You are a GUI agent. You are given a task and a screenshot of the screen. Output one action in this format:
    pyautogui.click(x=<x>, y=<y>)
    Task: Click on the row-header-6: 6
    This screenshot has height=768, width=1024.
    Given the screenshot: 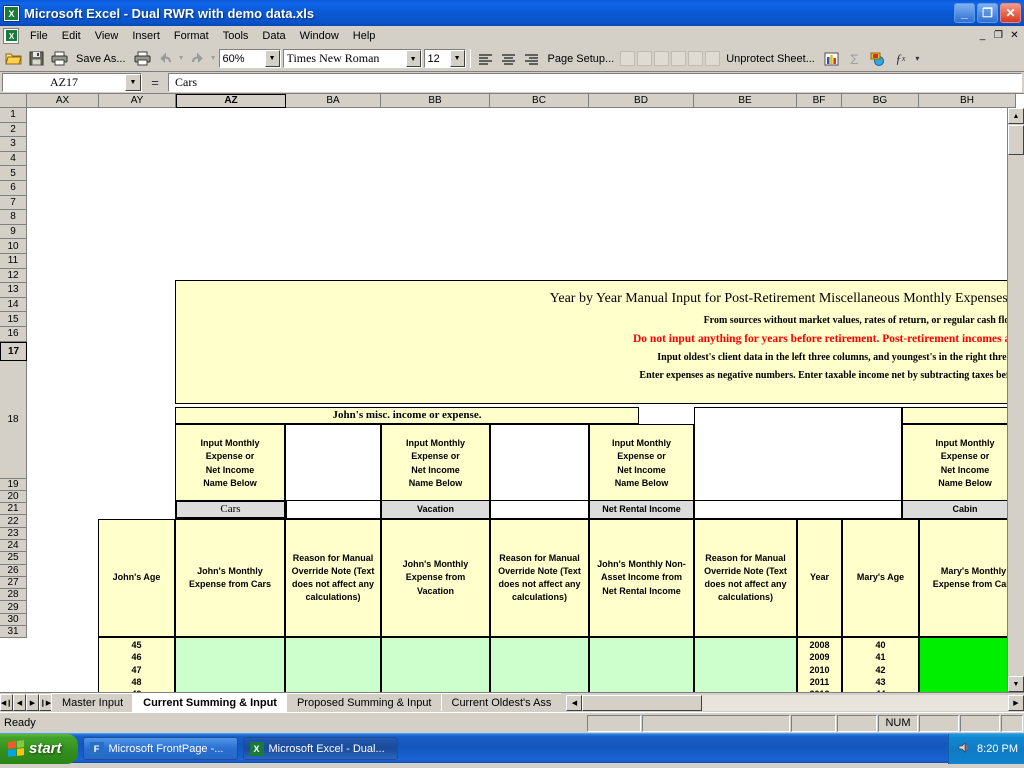 What is the action you would take?
    pyautogui.click(x=13, y=188)
    